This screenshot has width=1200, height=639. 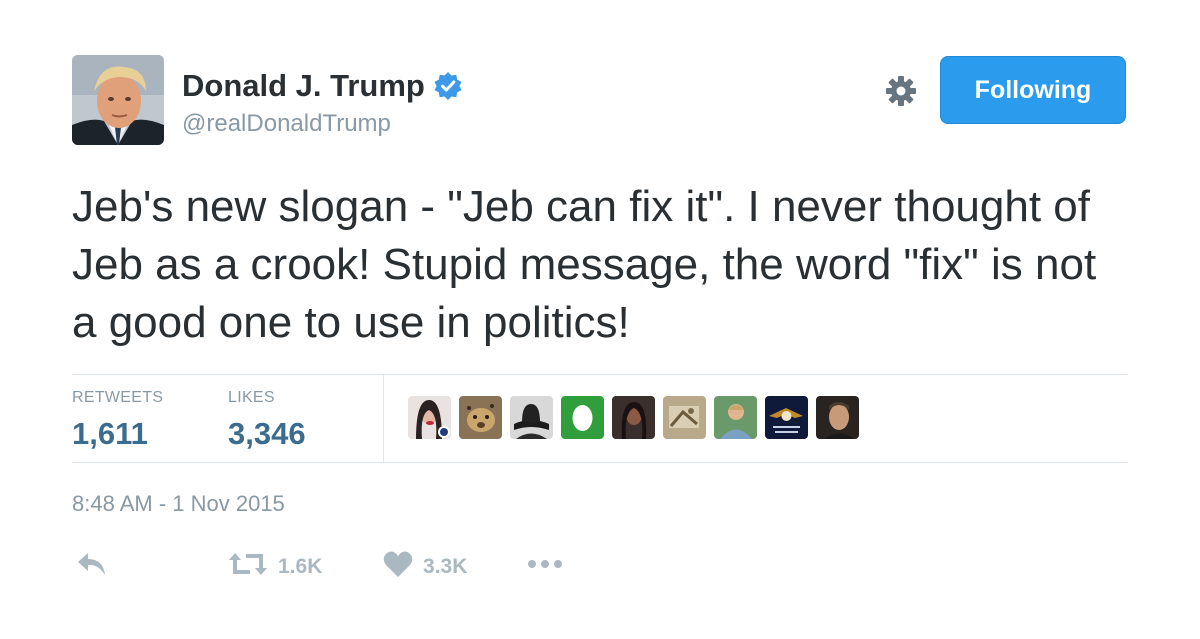 I want to click on likes-value: 3,346, so click(x=267, y=433).